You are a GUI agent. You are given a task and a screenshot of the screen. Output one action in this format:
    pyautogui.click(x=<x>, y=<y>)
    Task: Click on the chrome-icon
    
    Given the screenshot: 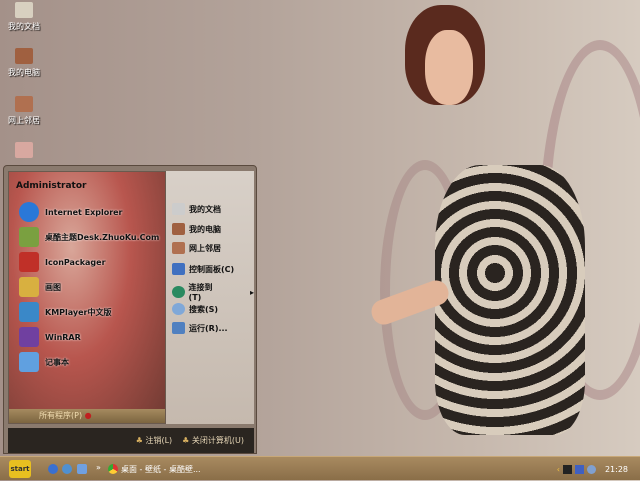 What is the action you would take?
    pyautogui.click(x=113, y=469)
    